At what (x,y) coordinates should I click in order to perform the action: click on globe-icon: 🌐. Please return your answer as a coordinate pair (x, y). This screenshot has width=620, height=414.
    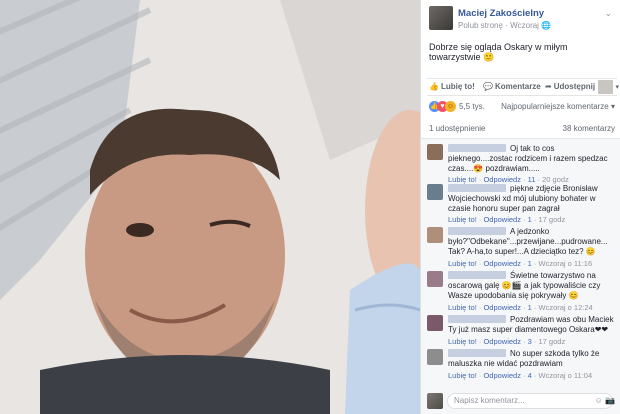
    Looking at the image, I should click on (546, 25).